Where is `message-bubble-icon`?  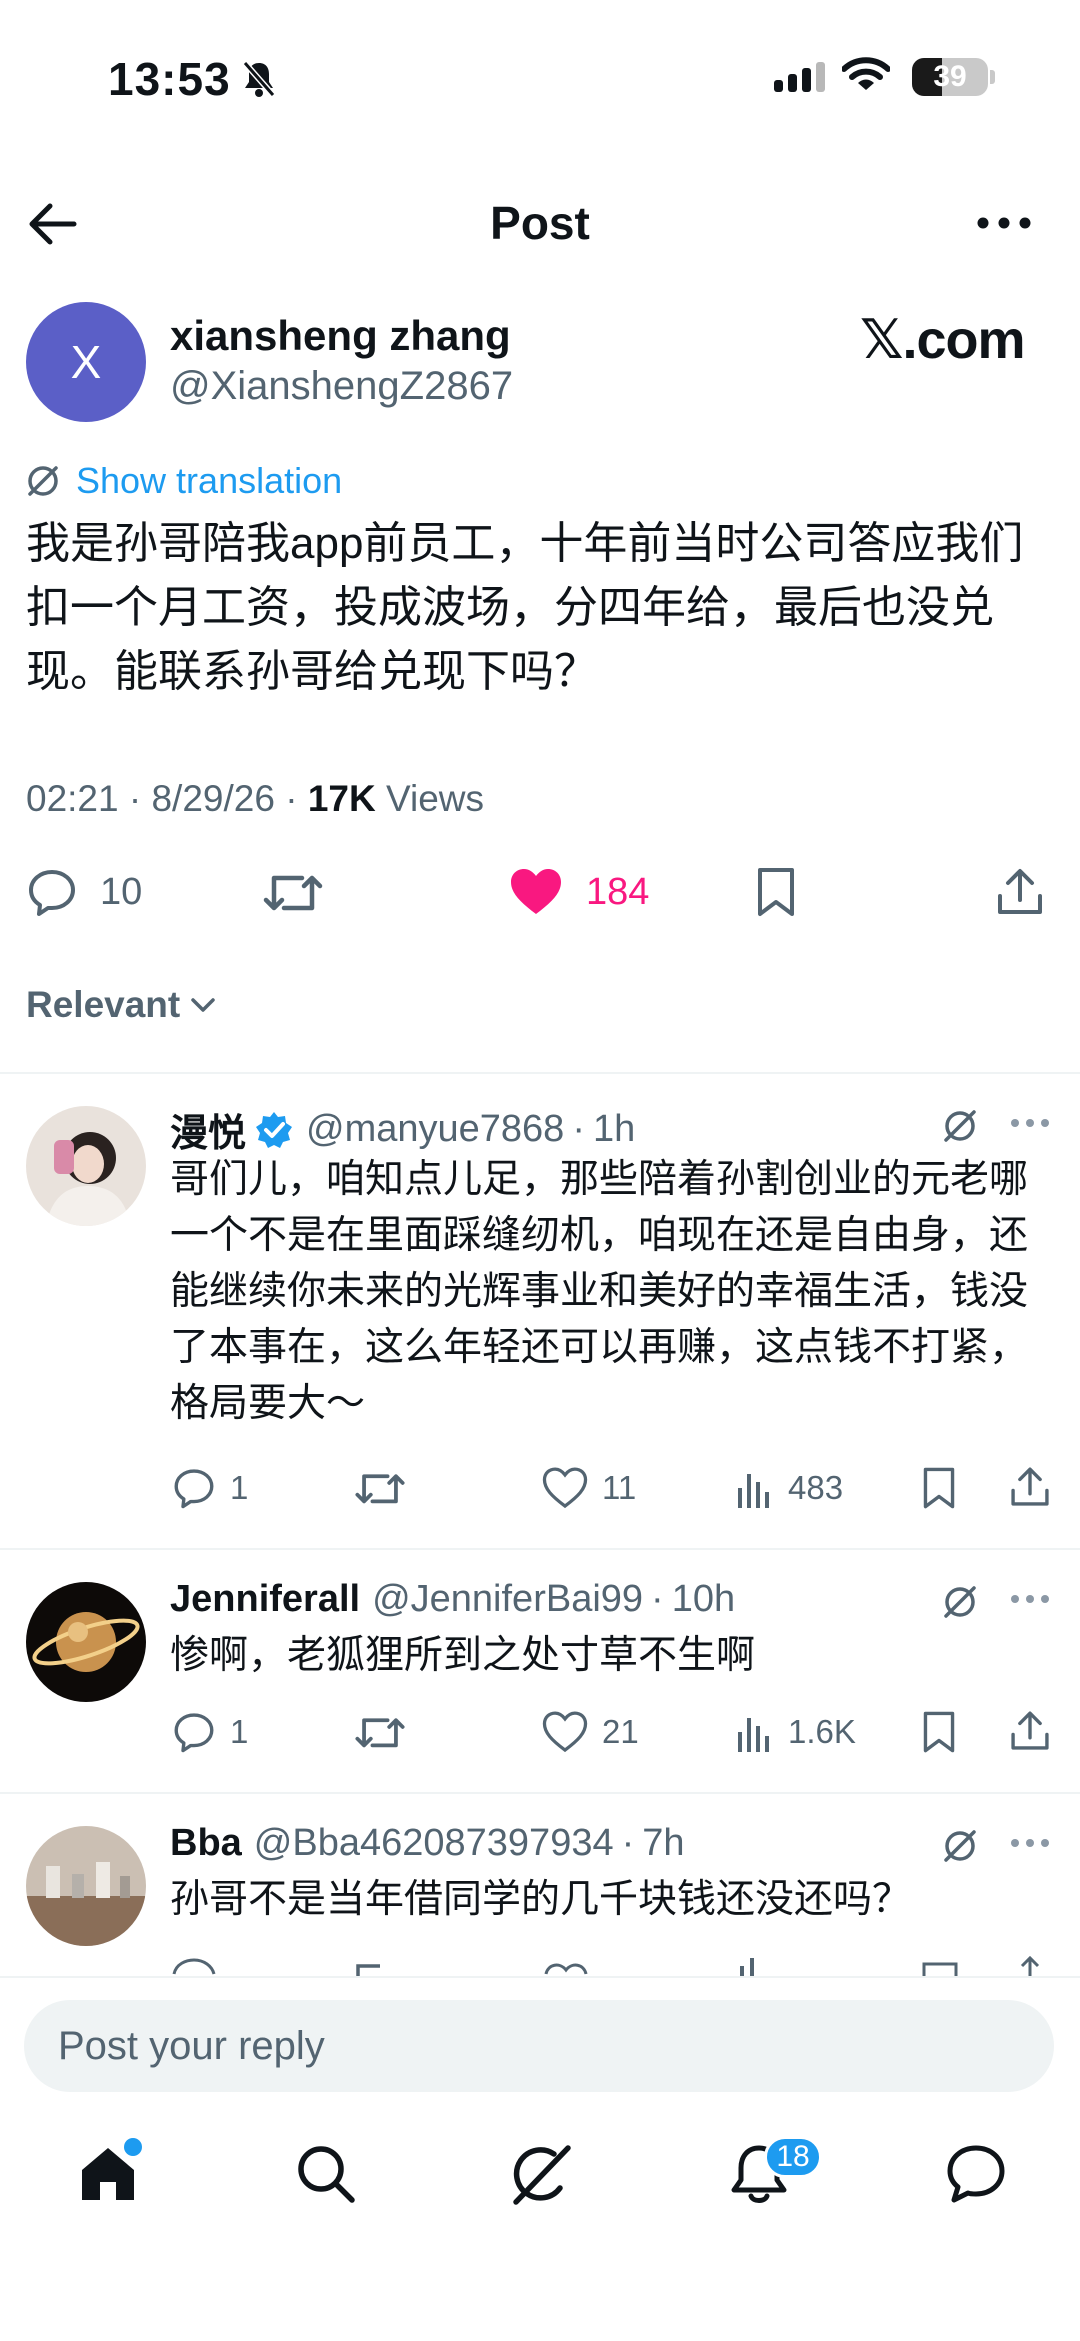 message-bubble-icon is located at coordinates (976, 2174).